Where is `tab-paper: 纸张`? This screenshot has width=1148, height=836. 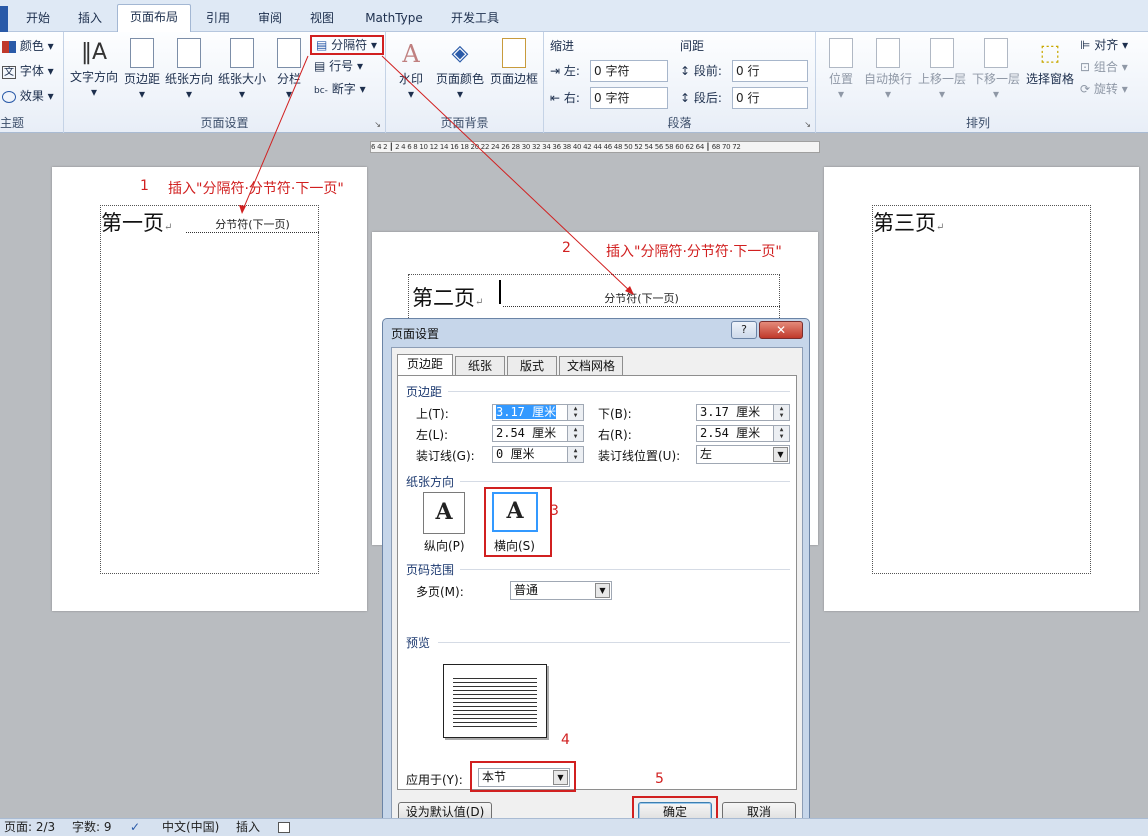
tab-paper: 纸张 is located at coordinates (480, 365).